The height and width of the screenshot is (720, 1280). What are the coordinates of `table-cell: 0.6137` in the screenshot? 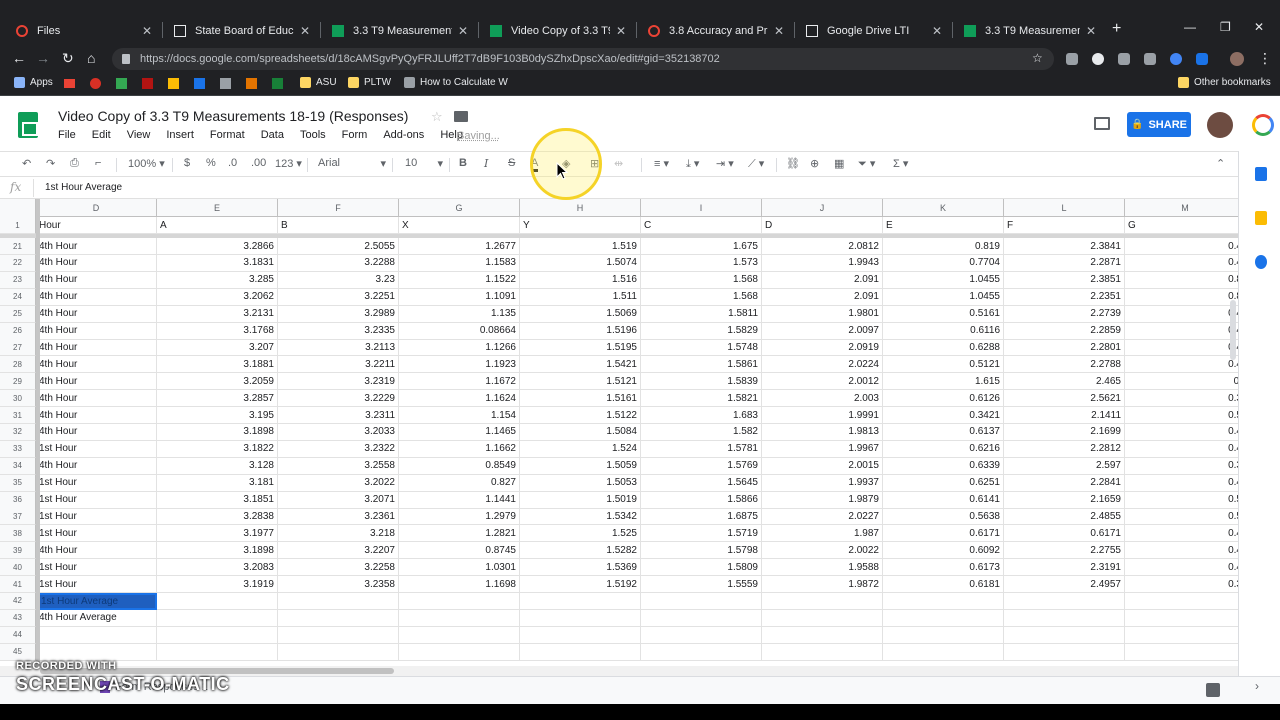 It's located at (943, 432).